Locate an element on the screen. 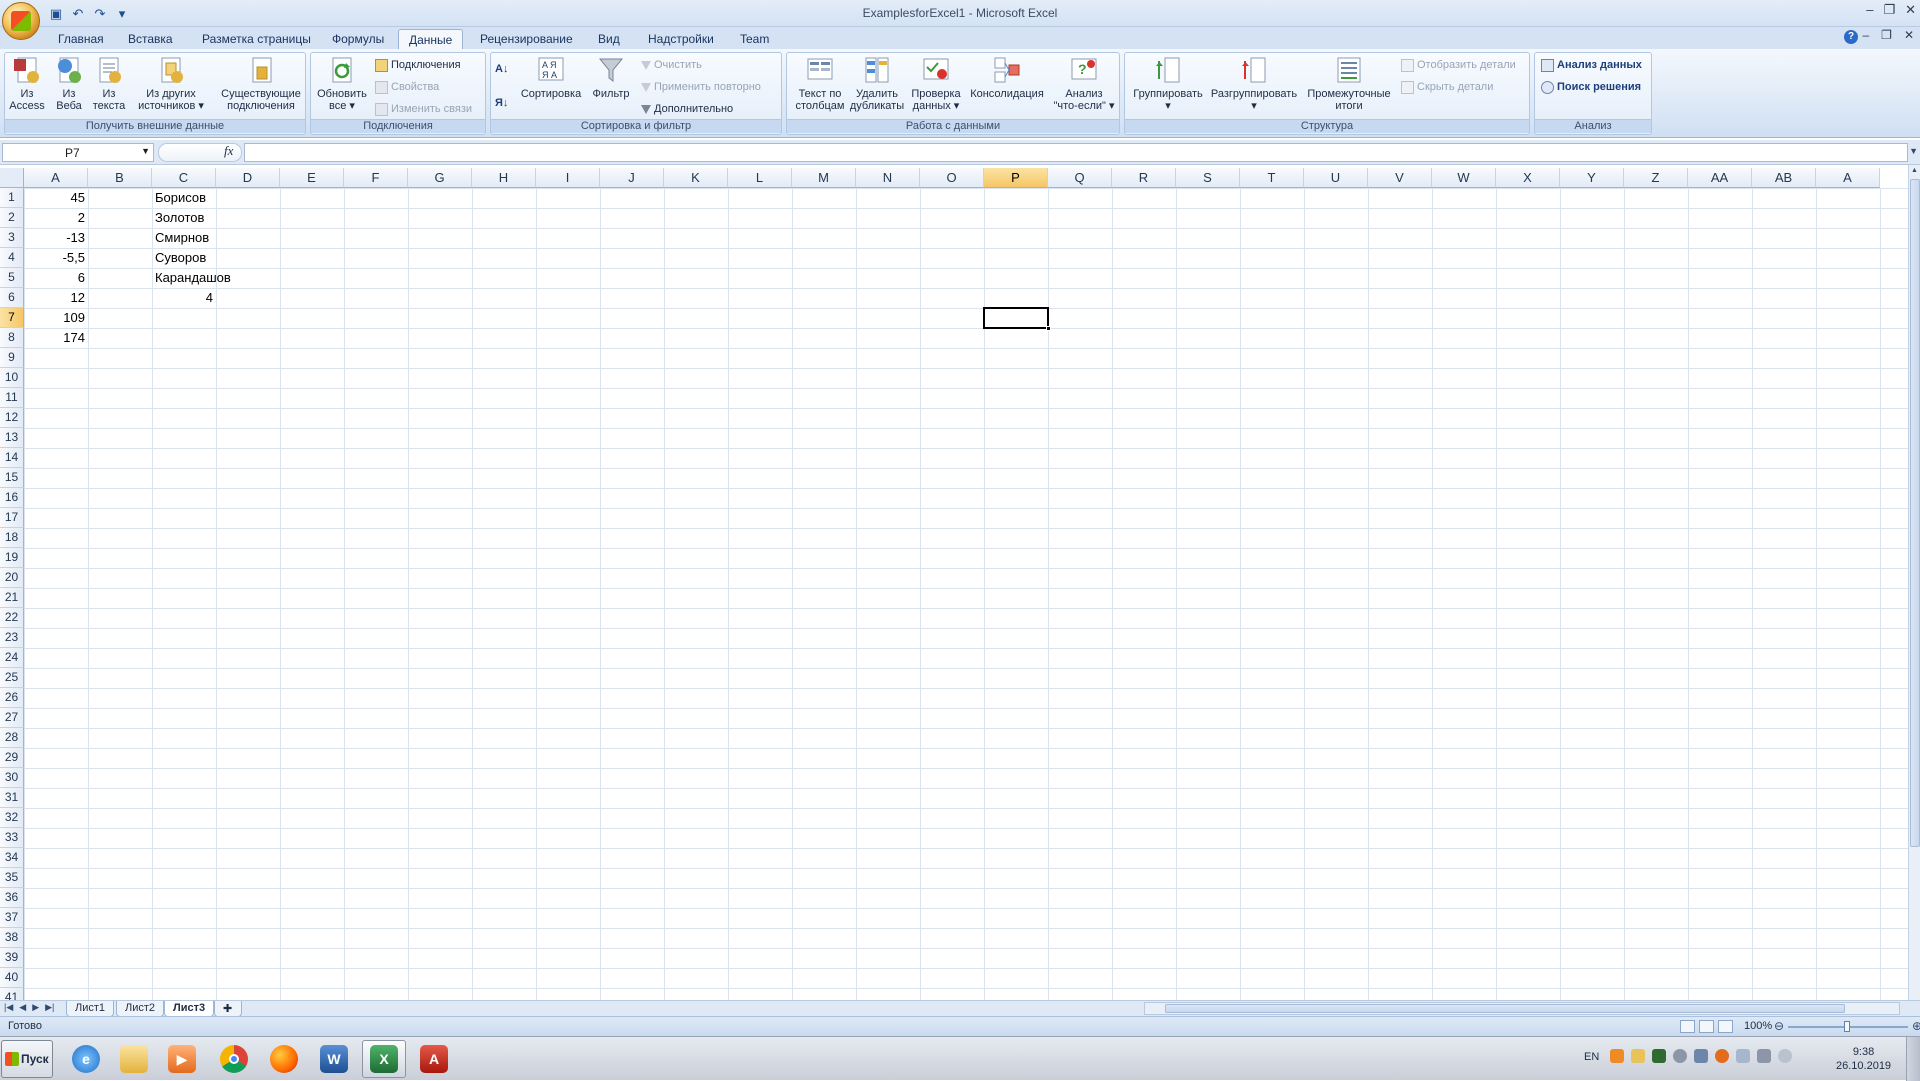 Image resolution: width=1920 pixels, height=1081 pixels. taskbar-ie: e is located at coordinates (86, 1059).